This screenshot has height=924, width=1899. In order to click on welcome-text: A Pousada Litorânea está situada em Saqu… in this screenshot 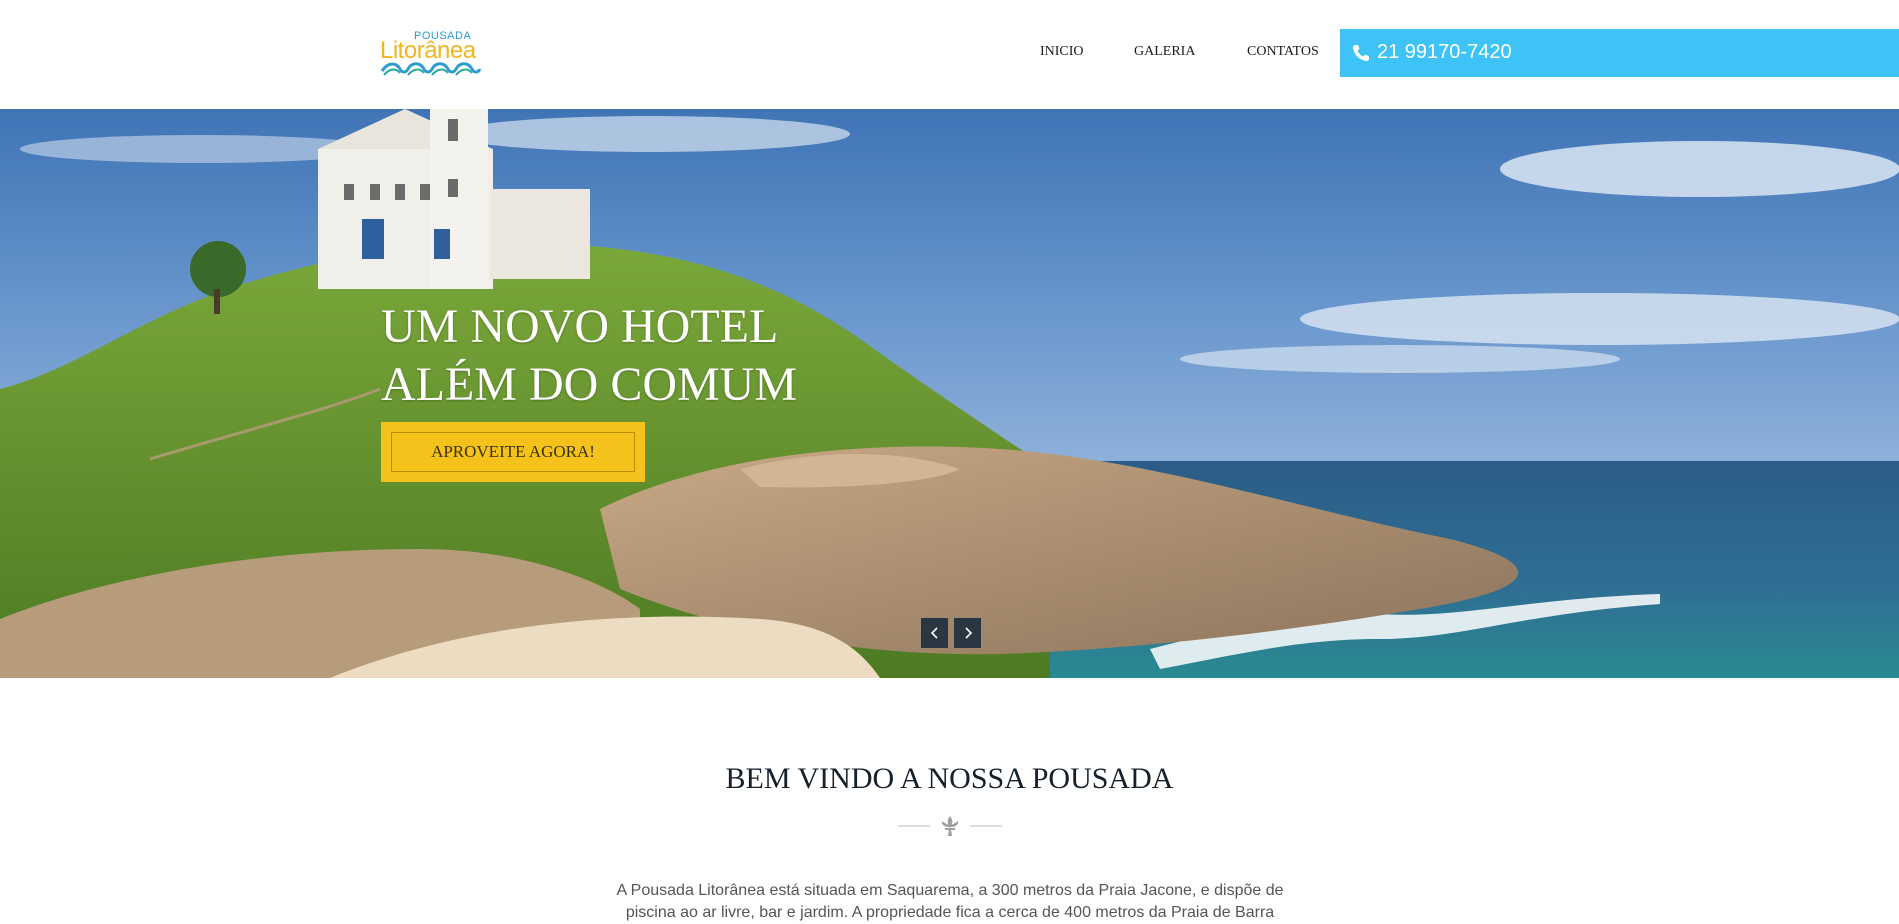, I will do `click(950, 901)`.